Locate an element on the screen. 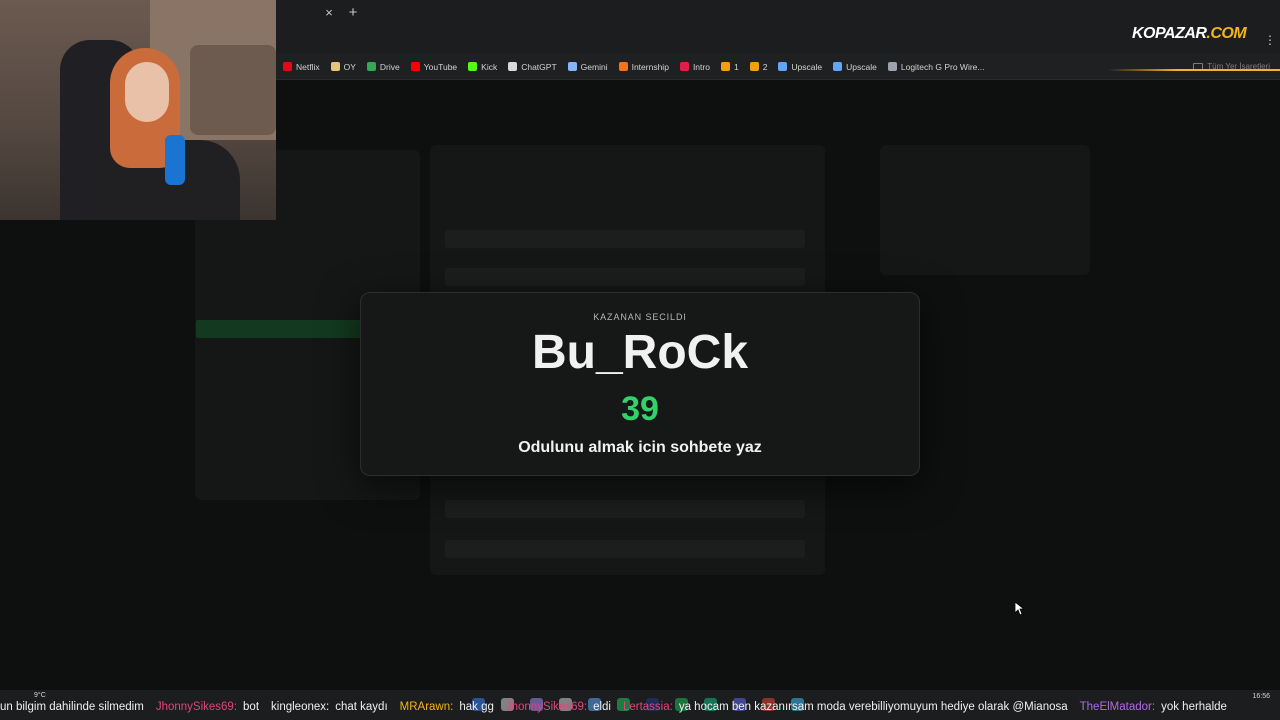 The height and width of the screenshot is (720, 1280). logo-accent: .COM is located at coordinates (1226, 33).